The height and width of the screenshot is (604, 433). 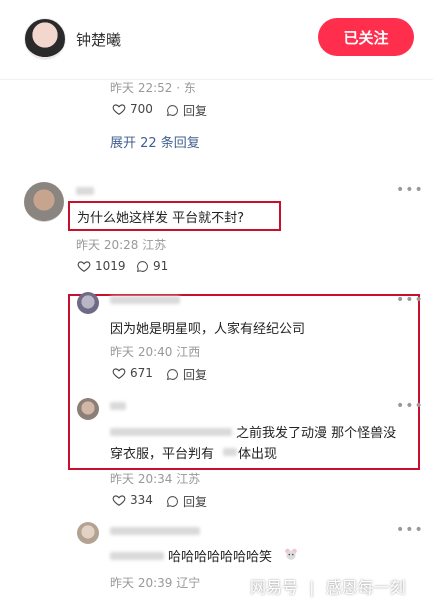 I want to click on post-header: 钟楚曦 已关注, so click(x=216, y=39).